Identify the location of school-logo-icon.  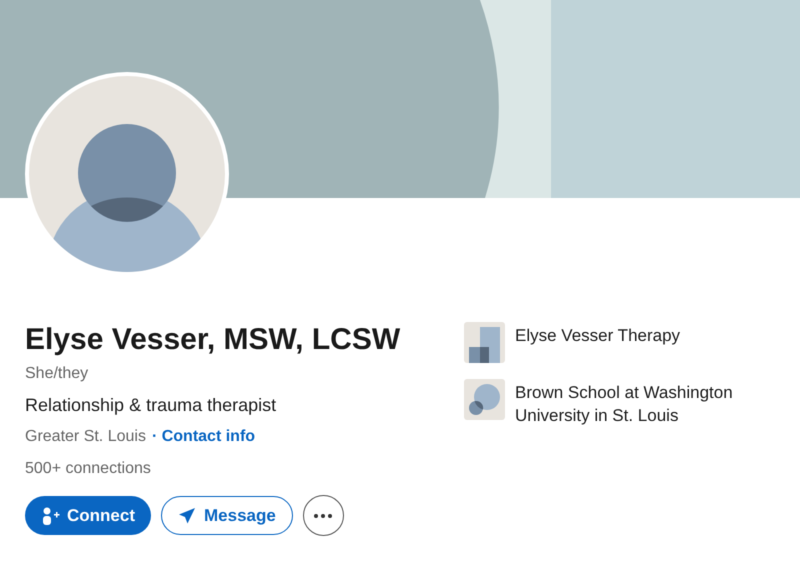
(484, 399).